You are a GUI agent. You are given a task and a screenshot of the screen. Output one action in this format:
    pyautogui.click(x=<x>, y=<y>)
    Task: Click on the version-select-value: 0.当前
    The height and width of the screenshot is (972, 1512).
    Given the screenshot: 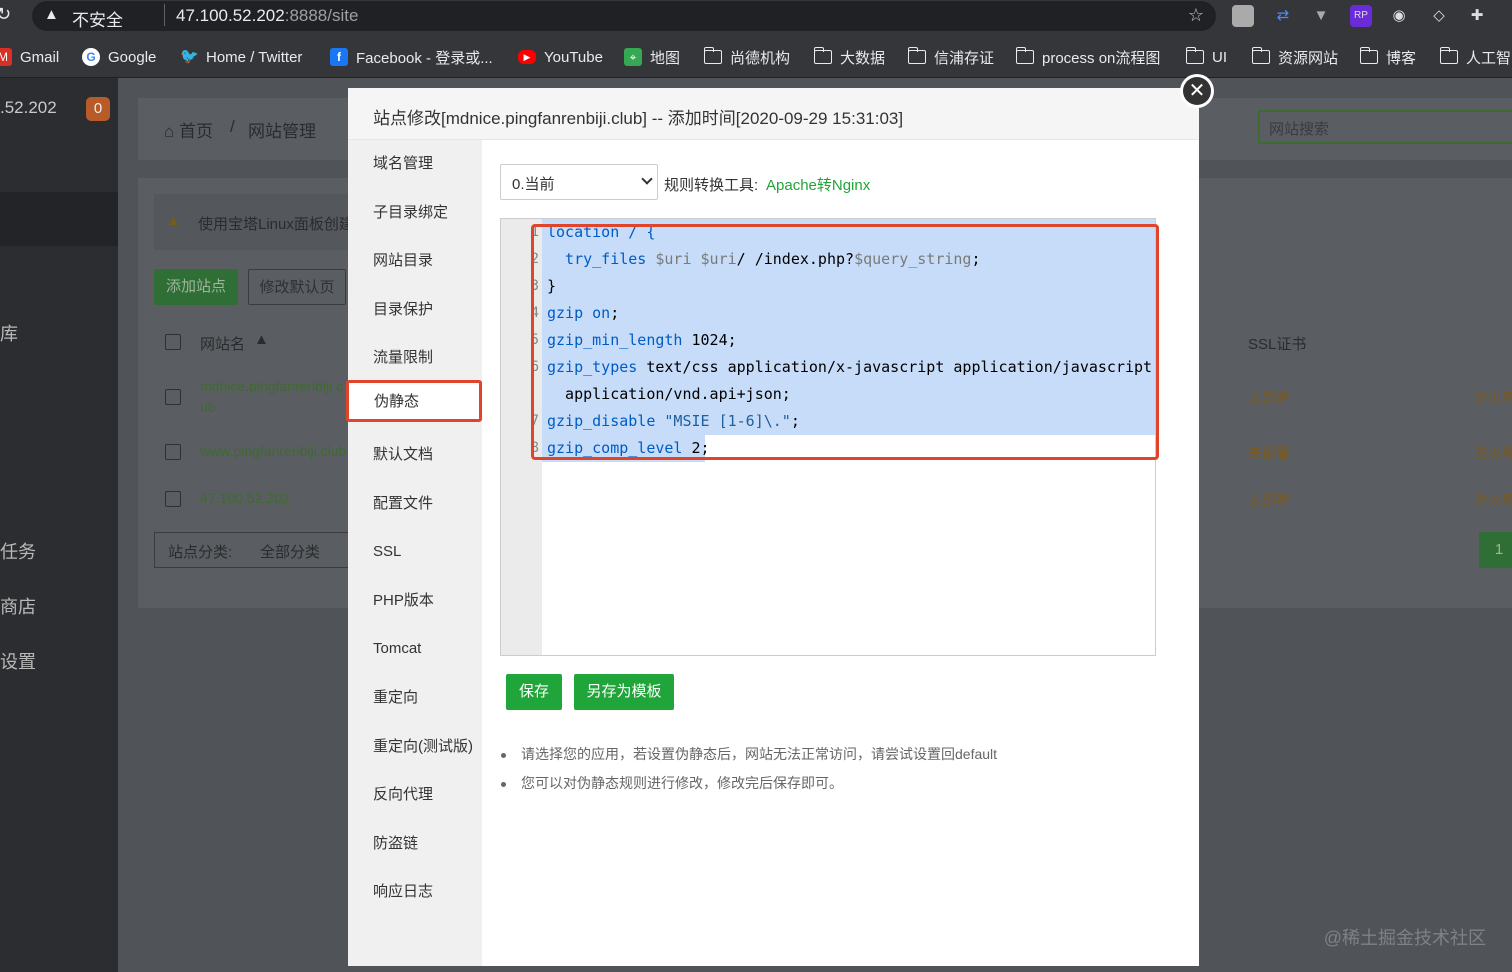 What is the action you would take?
    pyautogui.click(x=533, y=184)
    